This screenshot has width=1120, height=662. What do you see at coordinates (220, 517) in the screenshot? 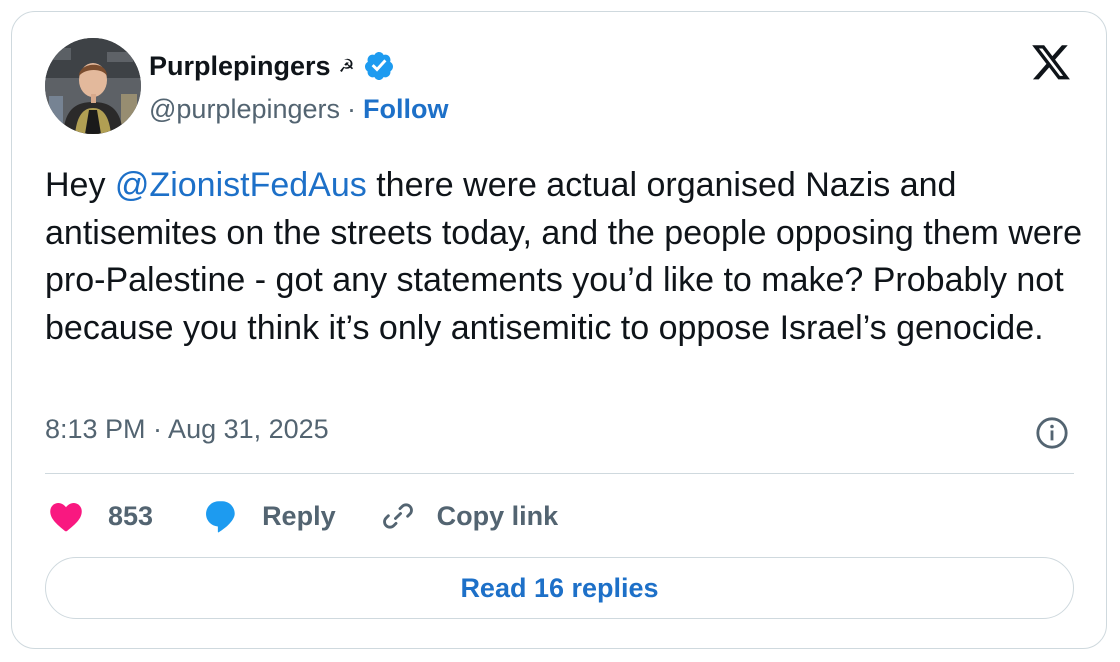
I see `speech-bubble-icon` at bounding box center [220, 517].